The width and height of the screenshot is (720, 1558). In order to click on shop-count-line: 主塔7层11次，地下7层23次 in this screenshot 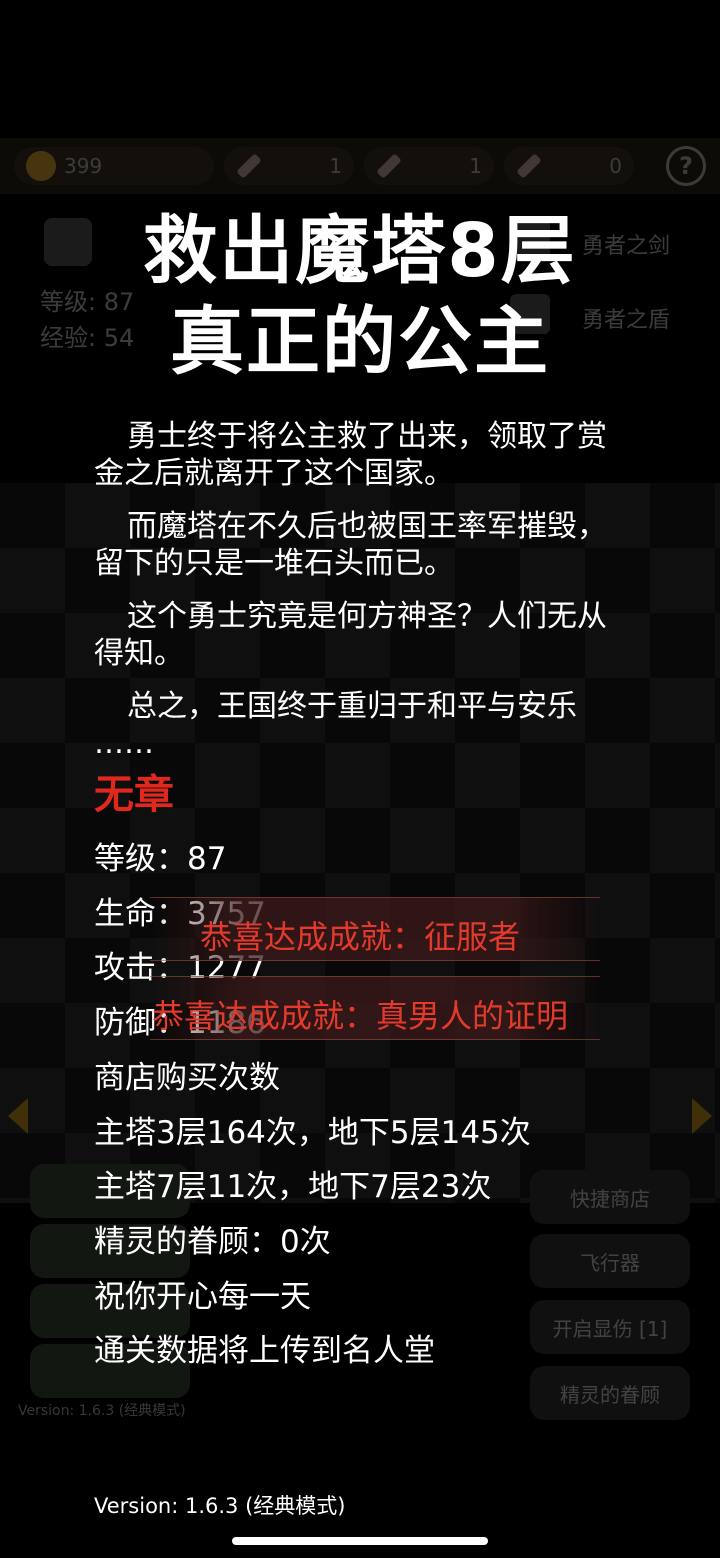, I will do `click(293, 1187)`.